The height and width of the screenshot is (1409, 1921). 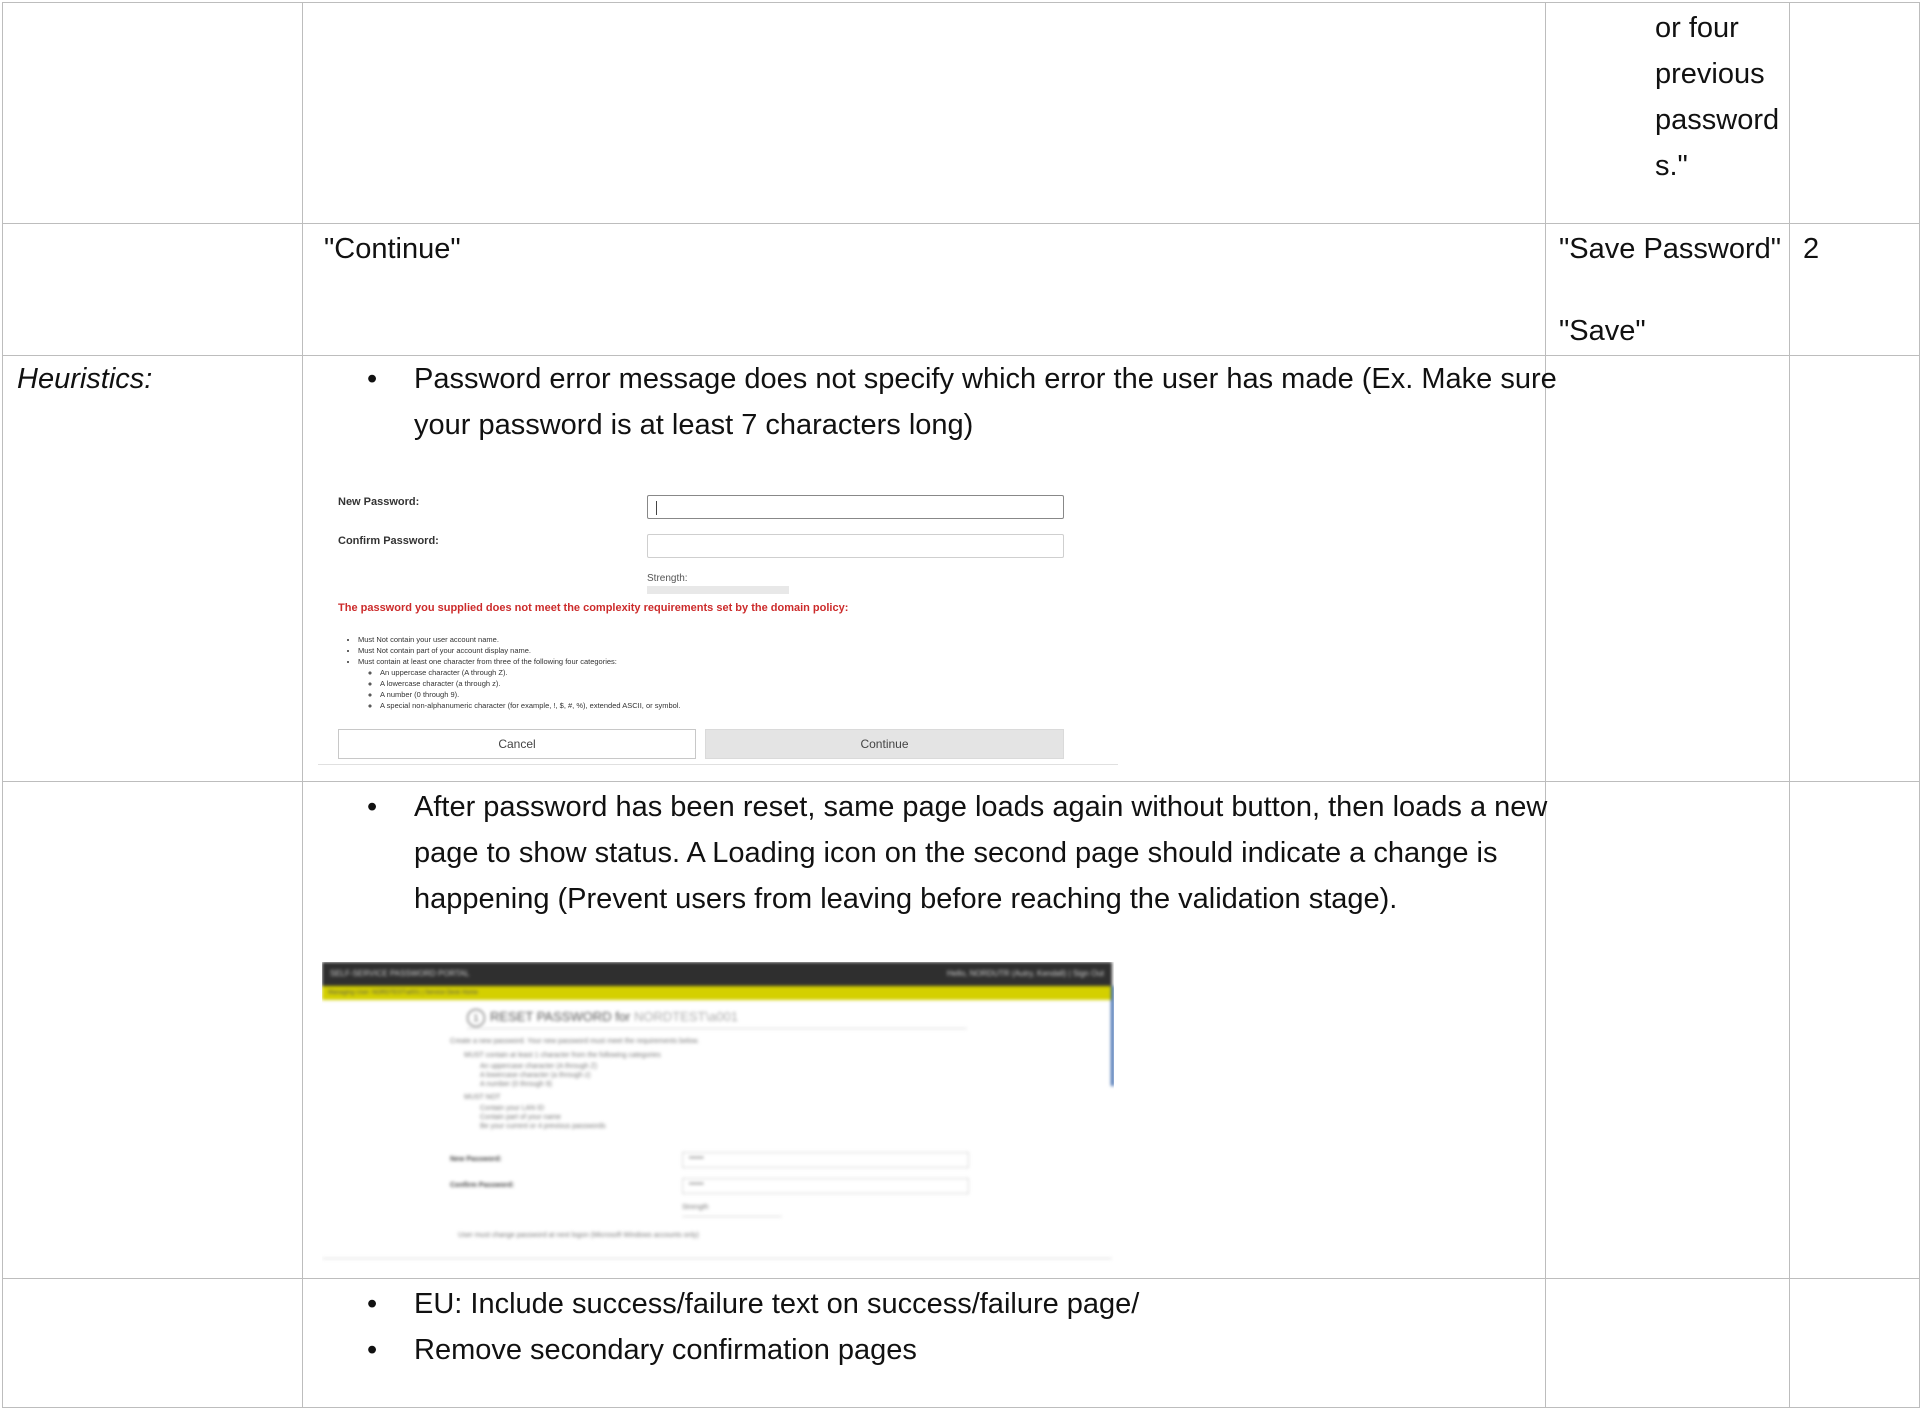 What do you see at coordinates (656, 508) in the screenshot?
I see `text-caret` at bounding box center [656, 508].